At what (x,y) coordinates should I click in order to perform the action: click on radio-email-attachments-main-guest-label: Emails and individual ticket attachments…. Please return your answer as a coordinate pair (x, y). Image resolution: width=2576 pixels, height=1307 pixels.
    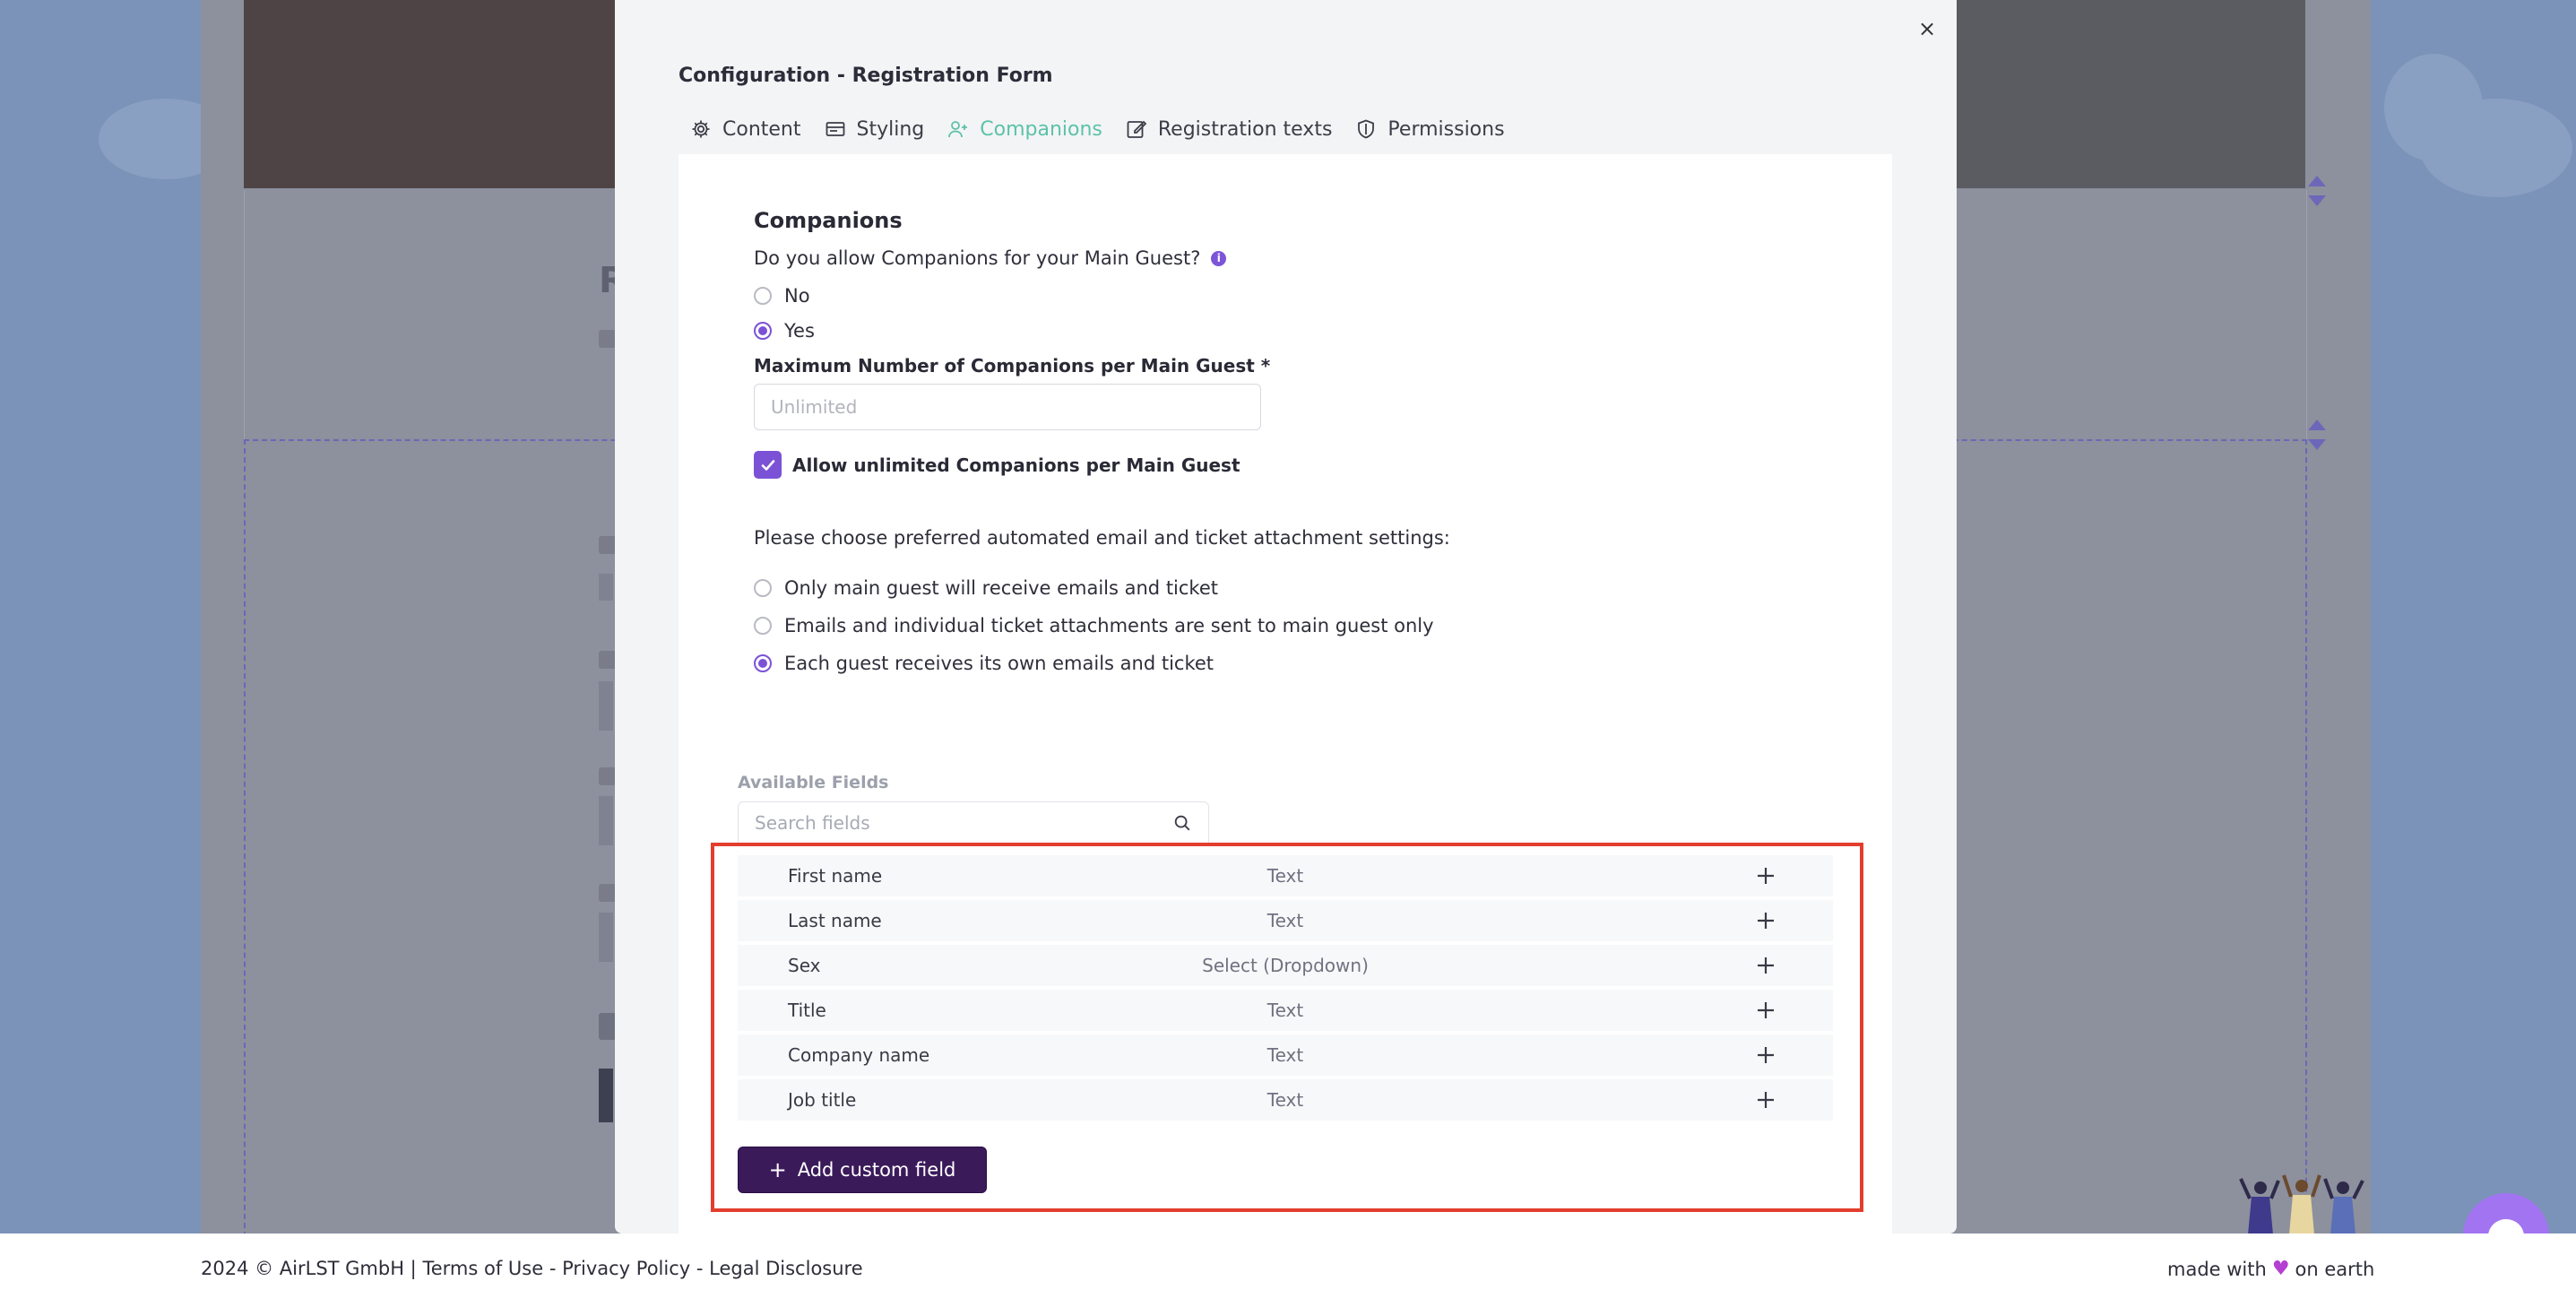
    Looking at the image, I should click on (1109, 626).